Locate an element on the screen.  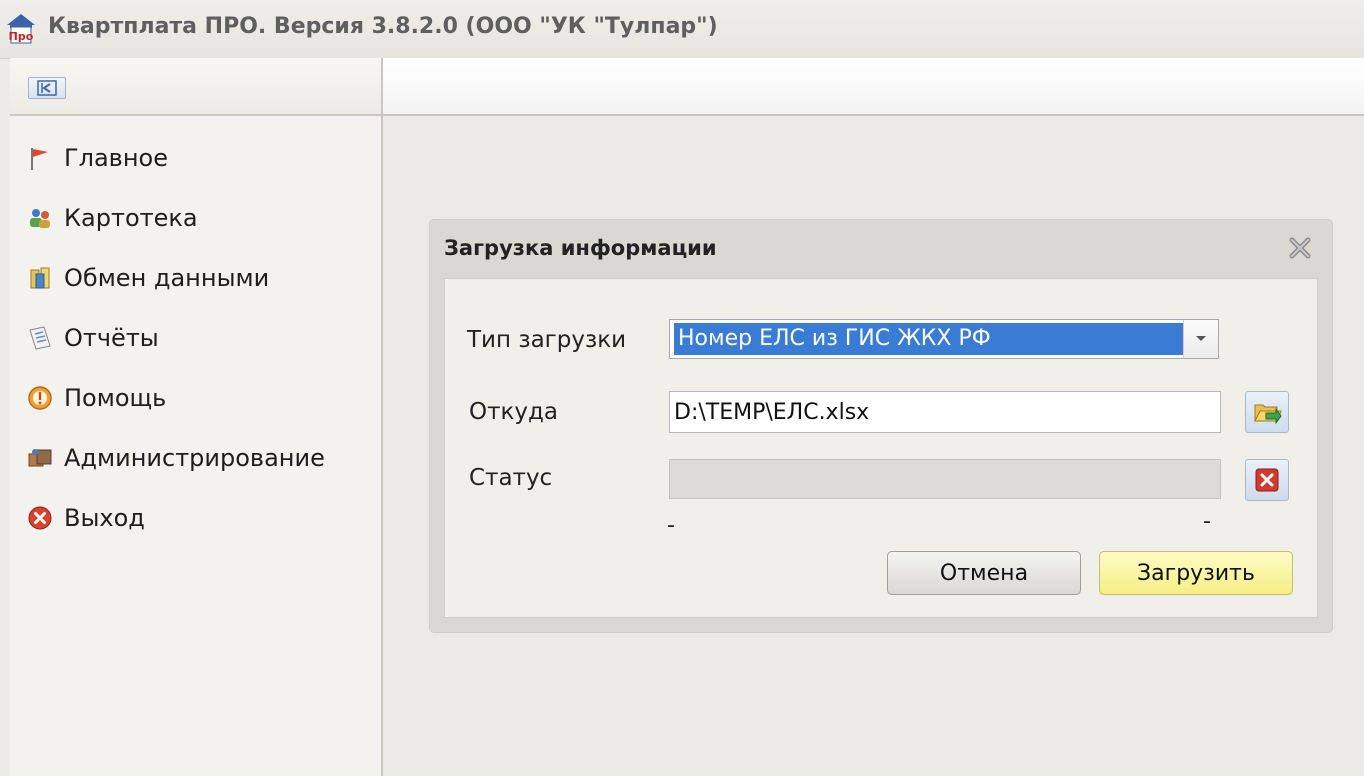
nav-item-label: Администрирование is located at coordinates (194, 458).